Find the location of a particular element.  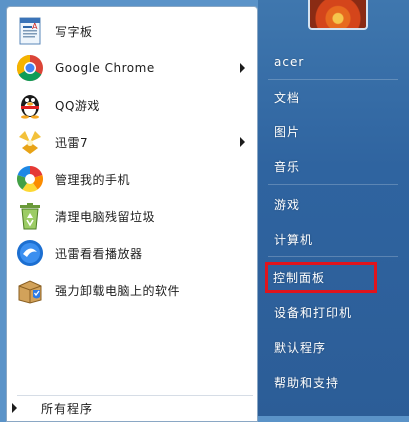

place-label: 游戏 is located at coordinates (287, 204).